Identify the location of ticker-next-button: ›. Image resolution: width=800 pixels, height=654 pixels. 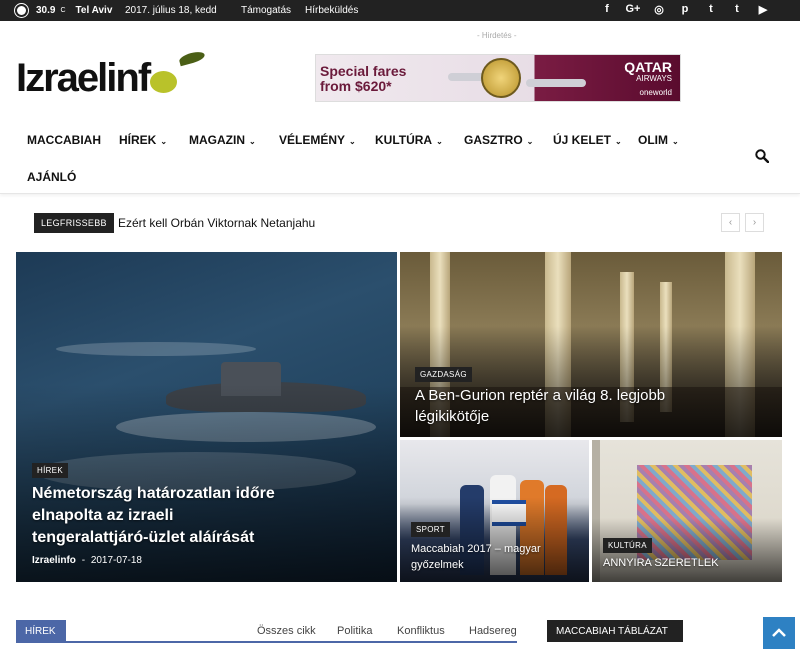
(754, 222).